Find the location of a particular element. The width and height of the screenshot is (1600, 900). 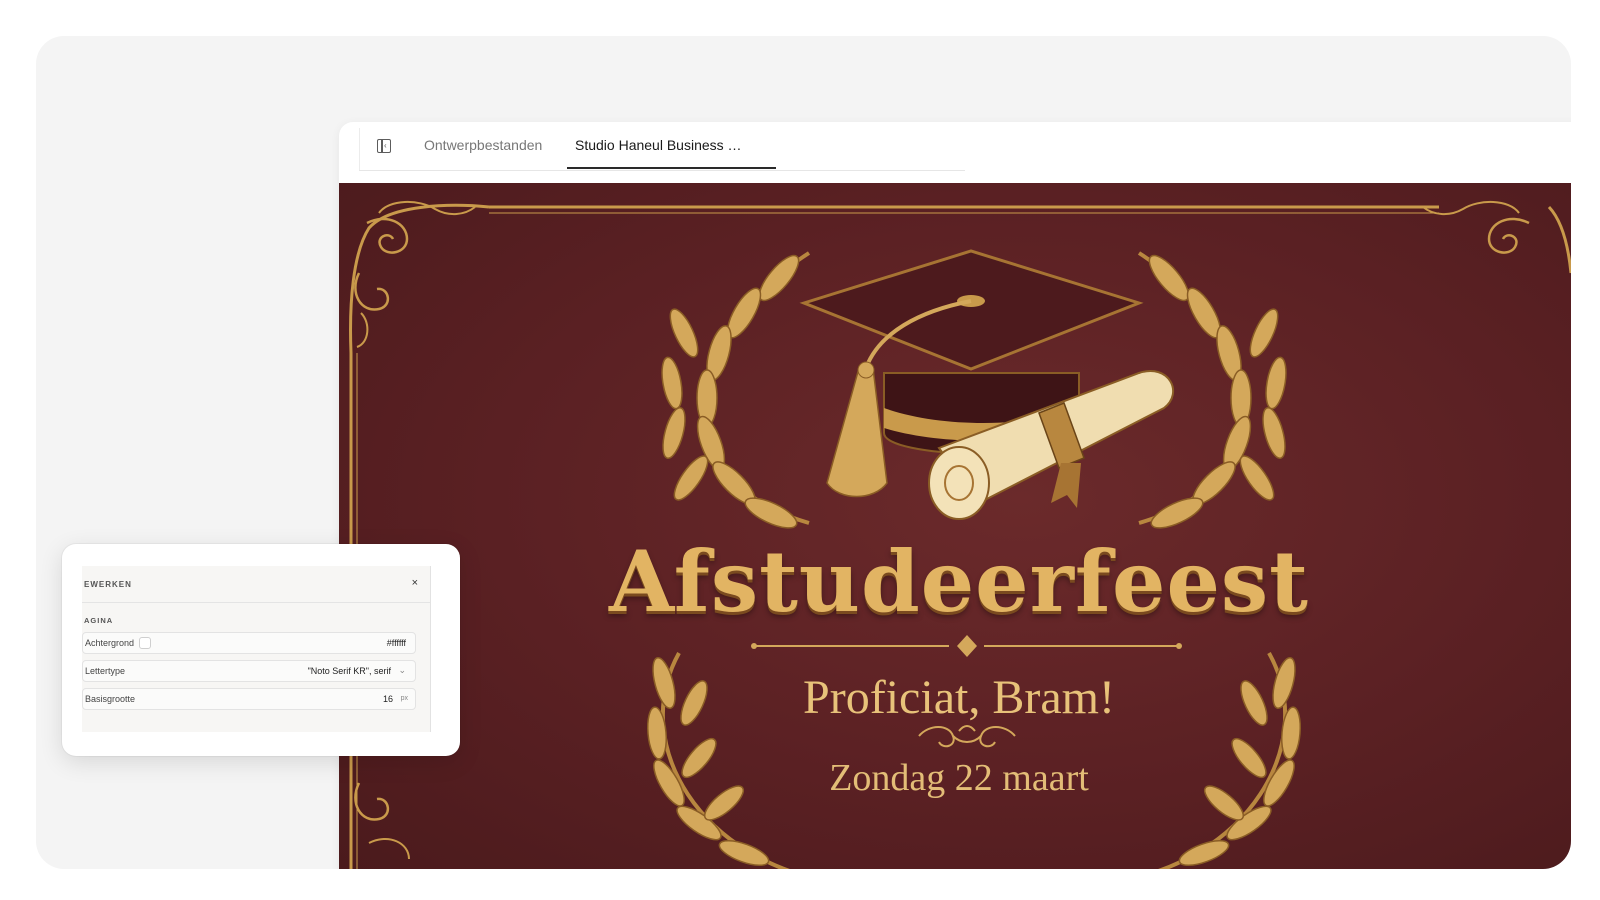

sidebar-toggle-bar is located at coordinates (382, 146).